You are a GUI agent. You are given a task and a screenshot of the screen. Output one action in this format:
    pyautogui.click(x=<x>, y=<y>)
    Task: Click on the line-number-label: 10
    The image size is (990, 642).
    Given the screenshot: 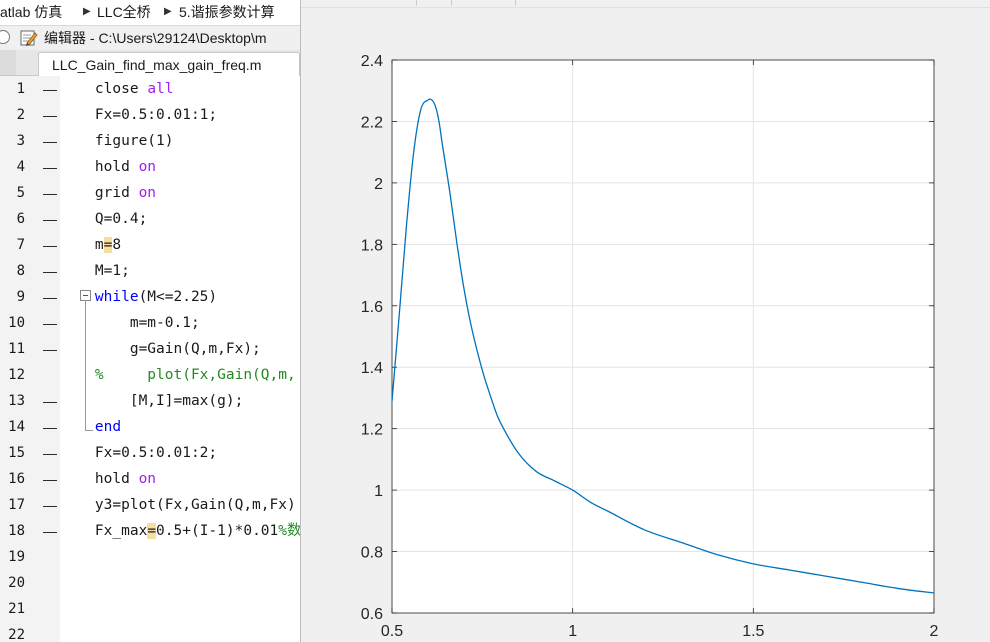 What is the action you would take?
    pyautogui.click(x=16, y=323)
    